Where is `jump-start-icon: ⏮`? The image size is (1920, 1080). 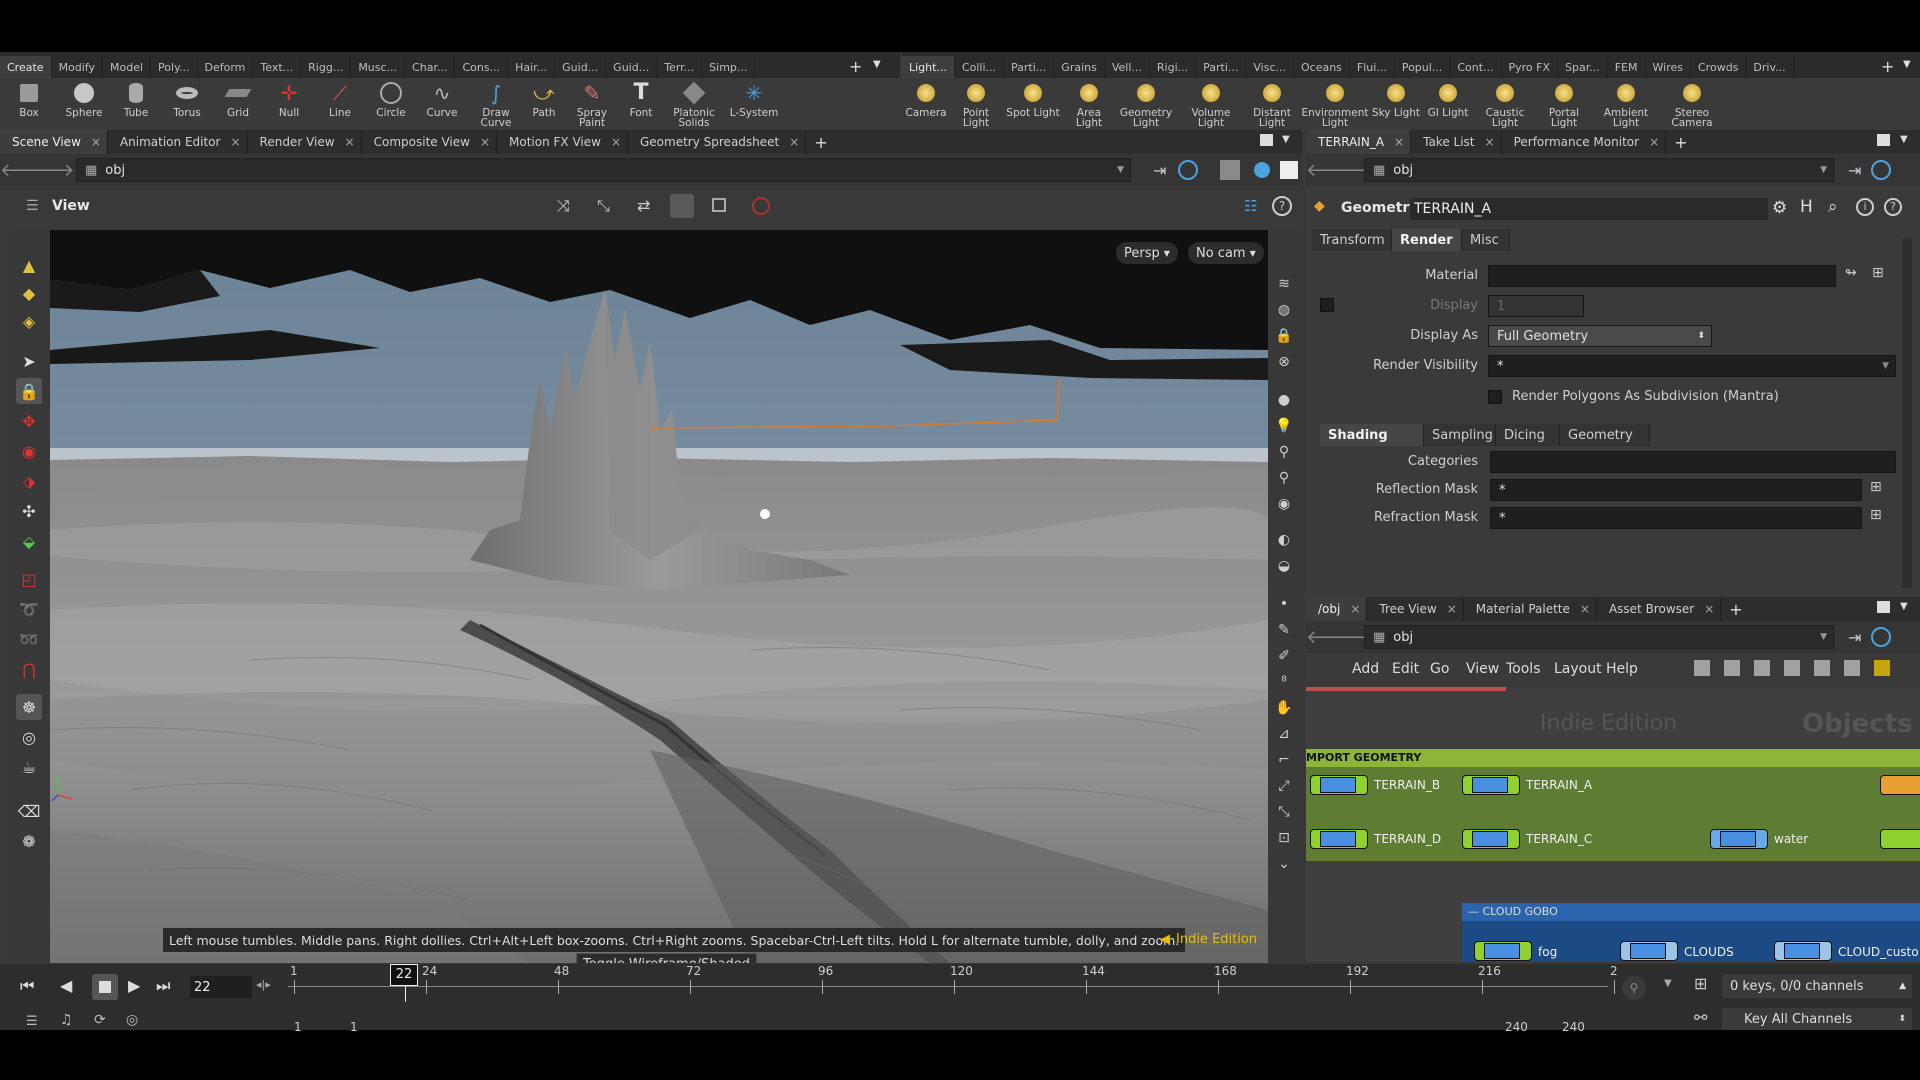 jump-start-icon: ⏮ is located at coordinates (27, 986).